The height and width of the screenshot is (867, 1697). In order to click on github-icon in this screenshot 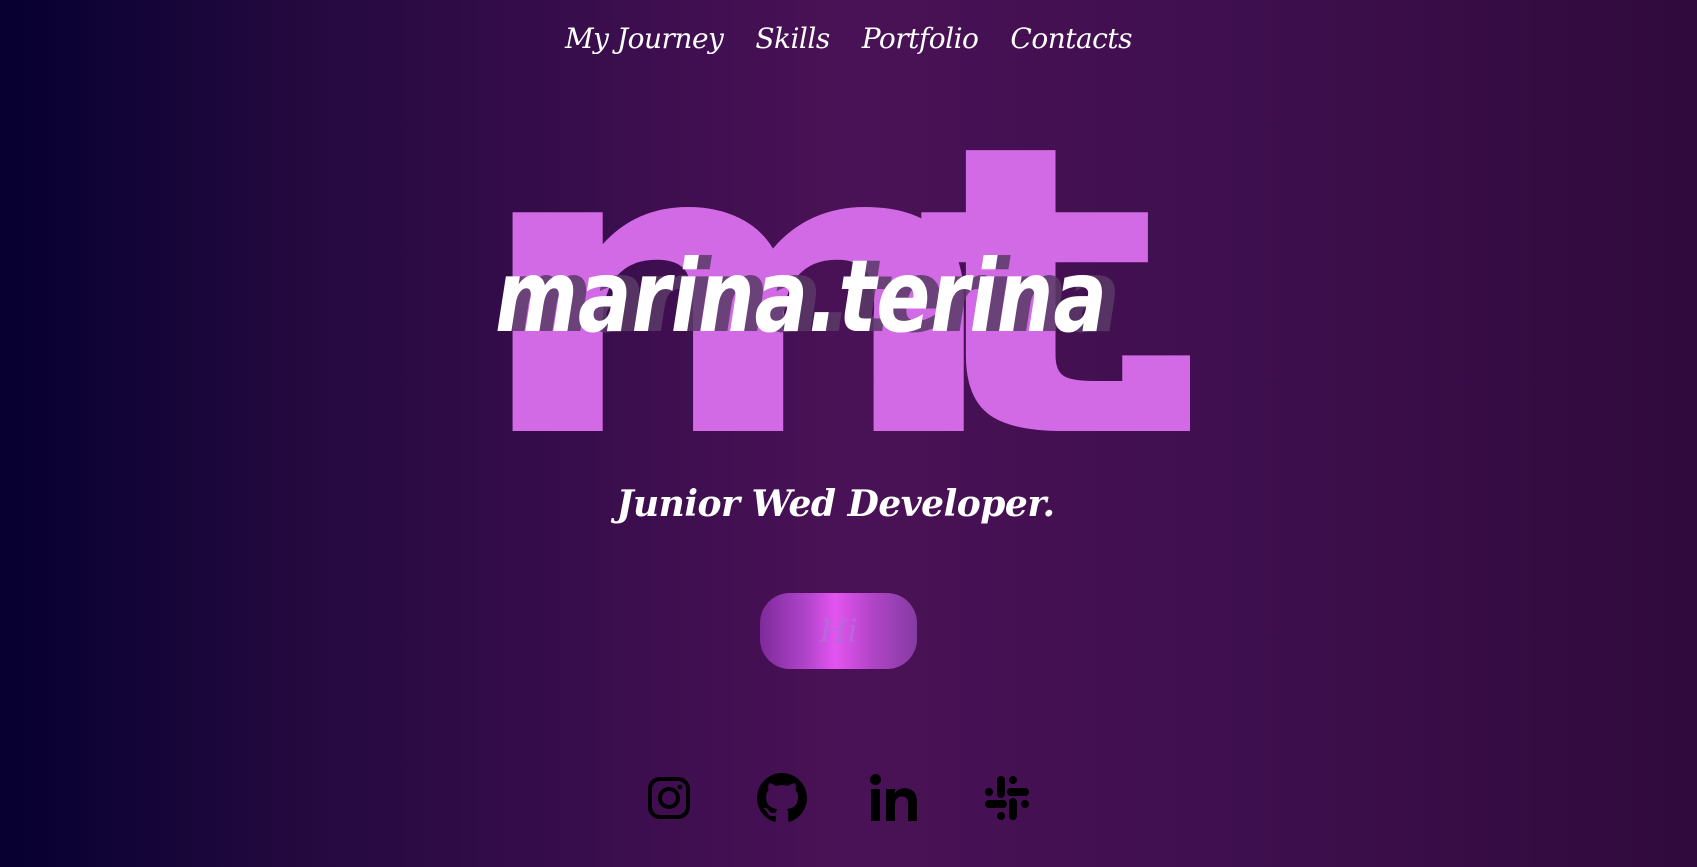, I will do `click(782, 797)`.